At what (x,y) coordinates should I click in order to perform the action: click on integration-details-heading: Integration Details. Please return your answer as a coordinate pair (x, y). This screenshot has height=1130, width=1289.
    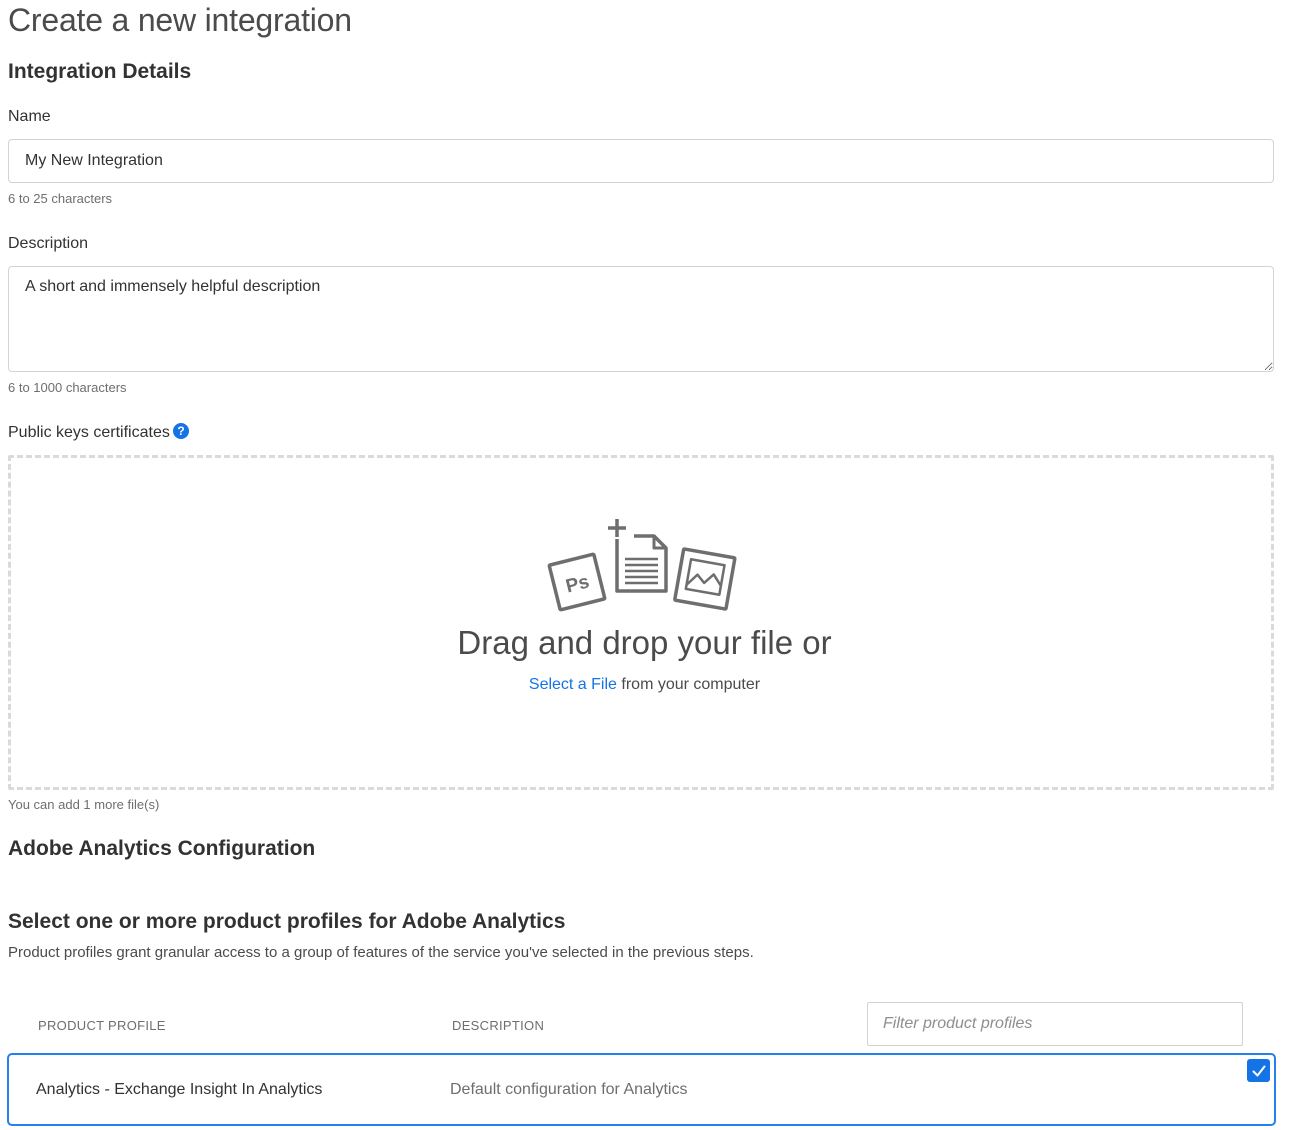
    Looking at the image, I should click on (100, 71).